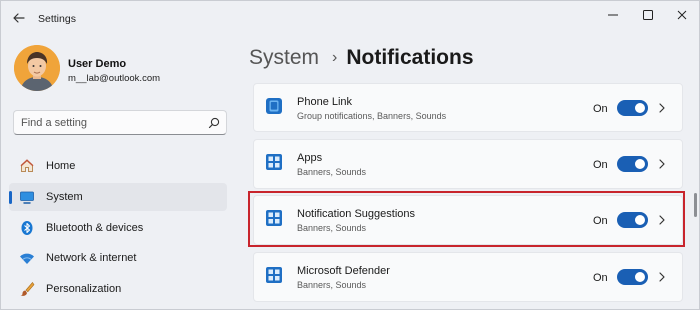 Image resolution: width=700 pixels, height=310 pixels. What do you see at coordinates (111, 123) in the screenshot?
I see `search-input` at bounding box center [111, 123].